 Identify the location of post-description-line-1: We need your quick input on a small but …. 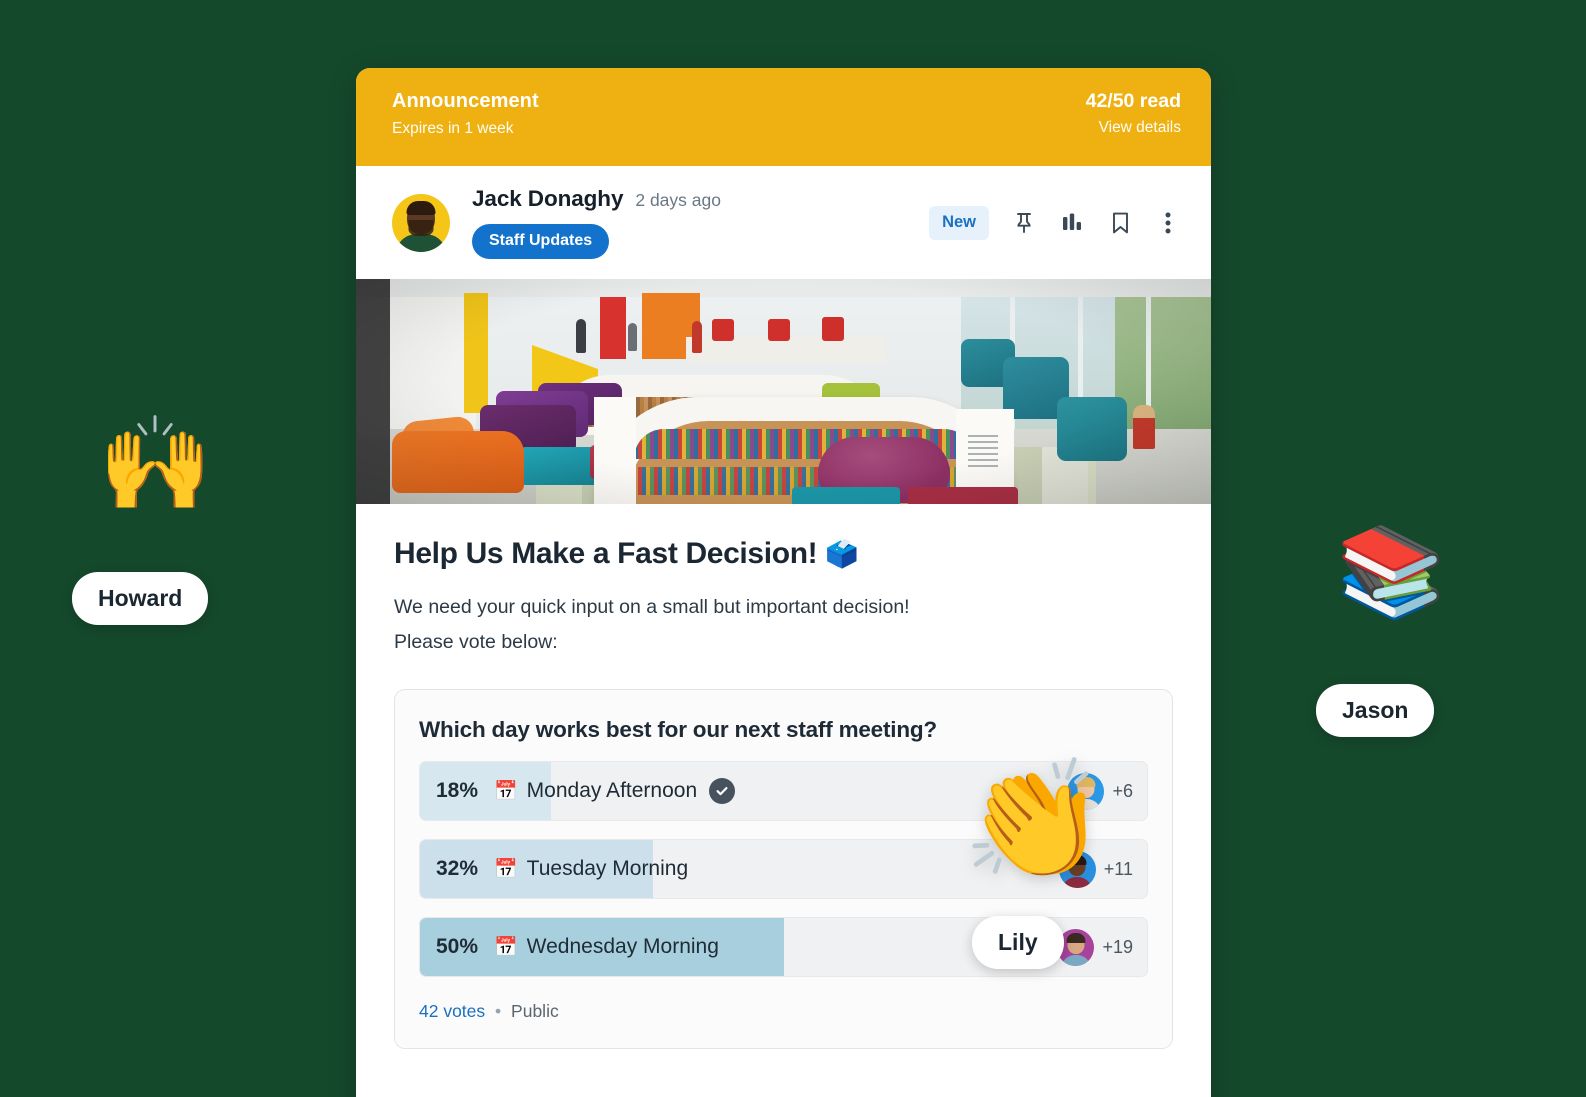
(652, 607).